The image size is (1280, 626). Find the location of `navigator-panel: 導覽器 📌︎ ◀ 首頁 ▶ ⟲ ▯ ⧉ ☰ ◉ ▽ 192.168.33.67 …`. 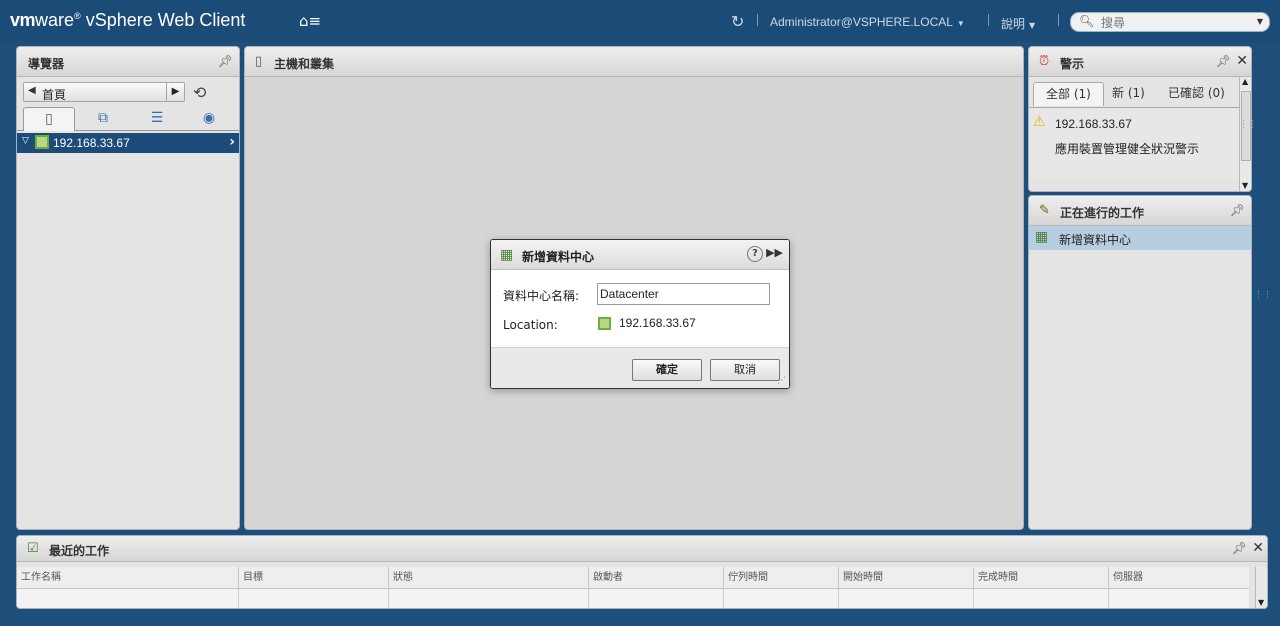

navigator-panel: 導覽器 📌︎ ◀ 首頁 ▶ ⟲ ▯ ⧉ ☰ ◉ ▽ 192.168.33.67 … is located at coordinates (128, 288).